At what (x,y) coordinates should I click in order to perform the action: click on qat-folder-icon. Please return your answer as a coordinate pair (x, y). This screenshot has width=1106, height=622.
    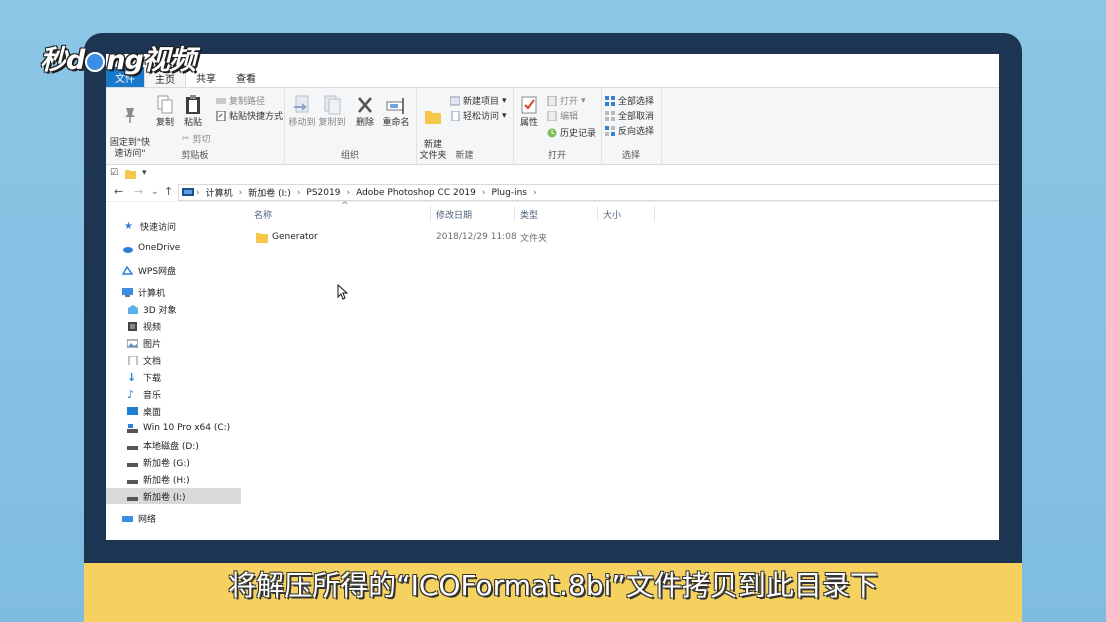
    Looking at the image, I should click on (130, 174).